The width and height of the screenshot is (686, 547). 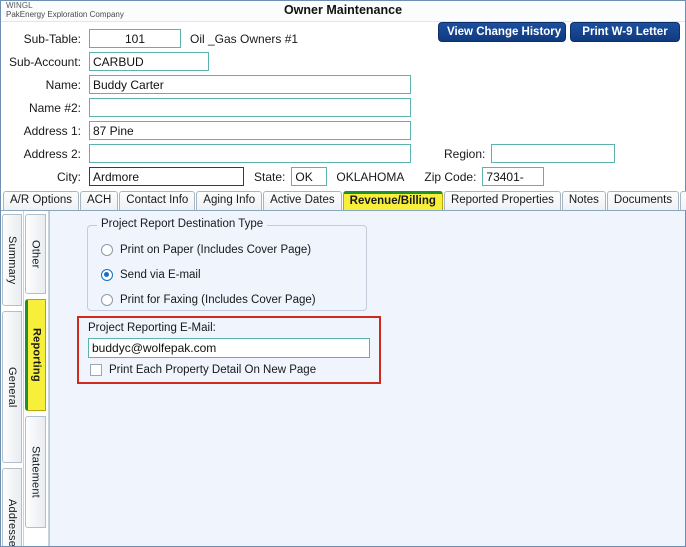 What do you see at coordinates (250, 84) in the screenshot?
I see `name-input` at bounding box center [250, 84].